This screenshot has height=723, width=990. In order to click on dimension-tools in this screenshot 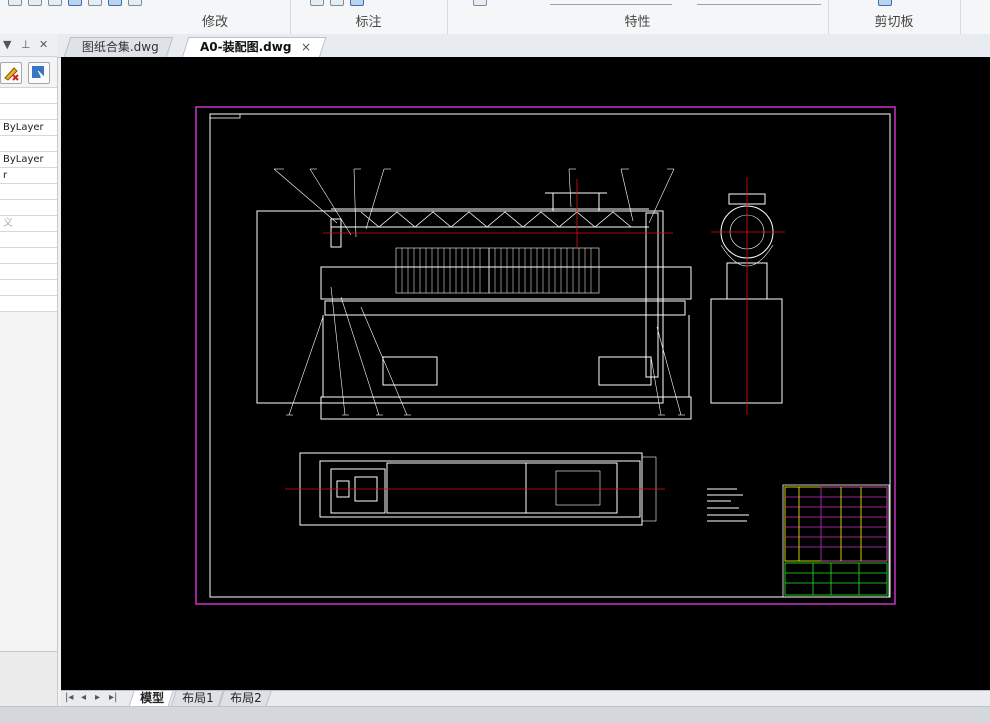, I will do `click(337, 3)`.